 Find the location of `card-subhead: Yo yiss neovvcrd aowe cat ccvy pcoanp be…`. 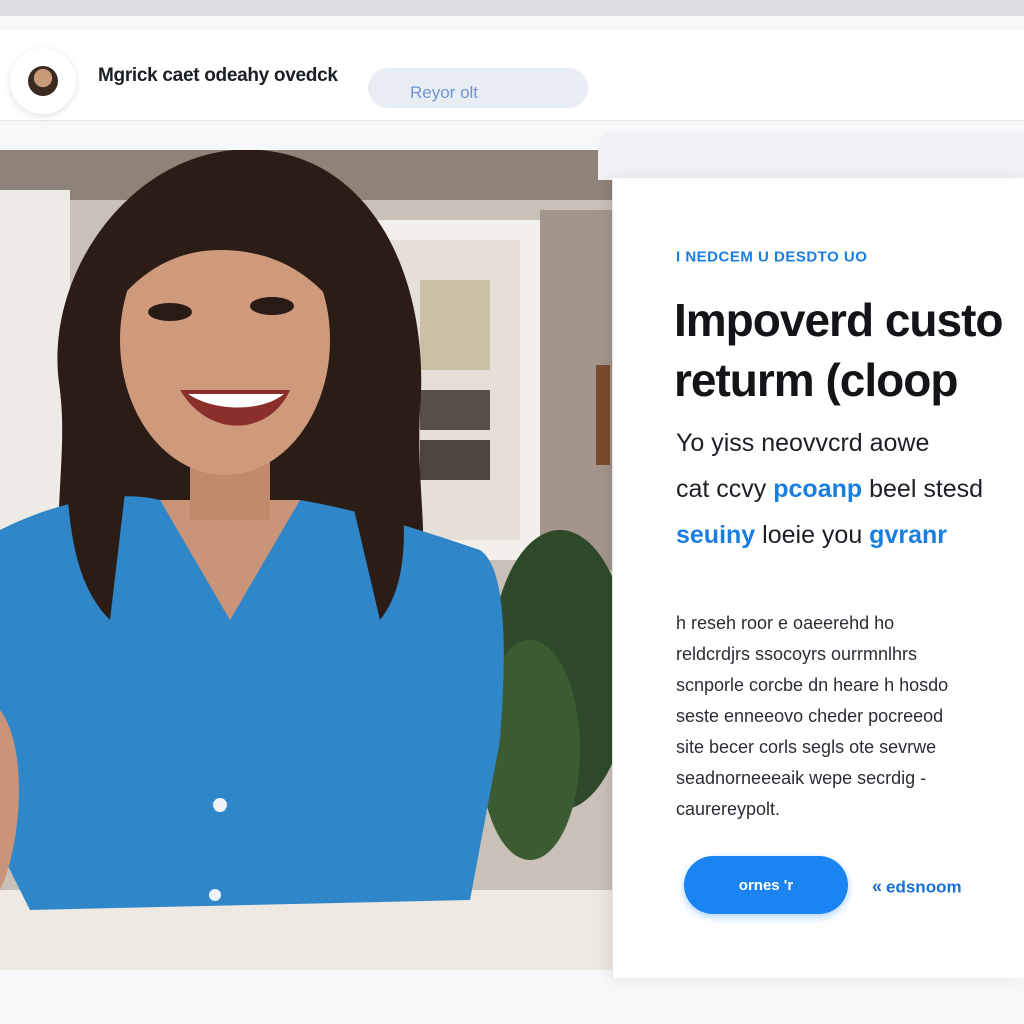

card-subhead: Yo yiss neovvcrd aowe cat ccvy pcoanp be… is located at coordinates (850, 489).